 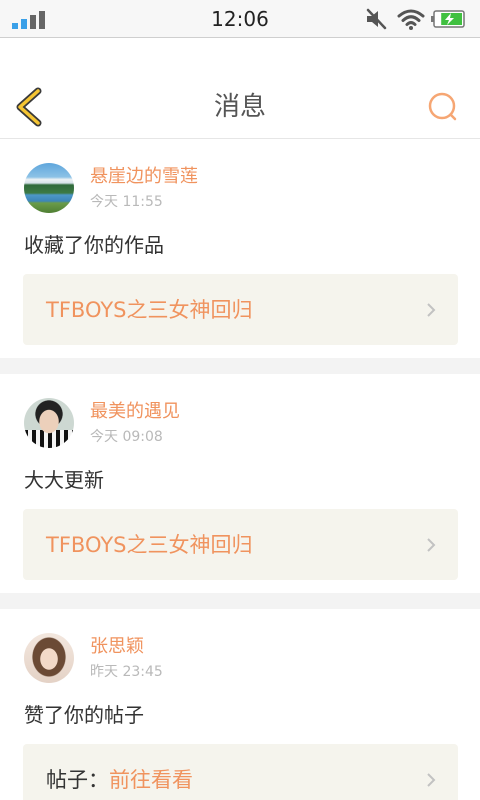 What do you see at coordinates (77, 780) in the screenshot?
I see `target-prefix: 帖子：` at bounding box center [77, 780].